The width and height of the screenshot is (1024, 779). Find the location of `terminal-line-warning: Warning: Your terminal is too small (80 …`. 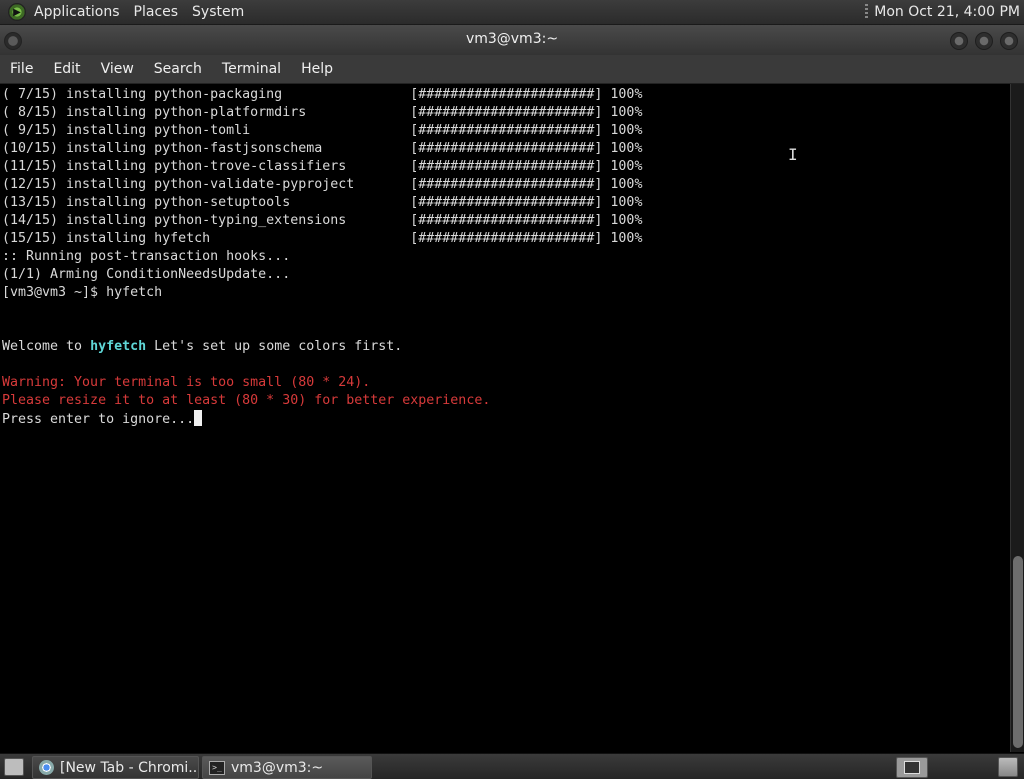

terminal-line-warning: Warning: Your terminal is too small (80 … is located at coordinates (186, 382).